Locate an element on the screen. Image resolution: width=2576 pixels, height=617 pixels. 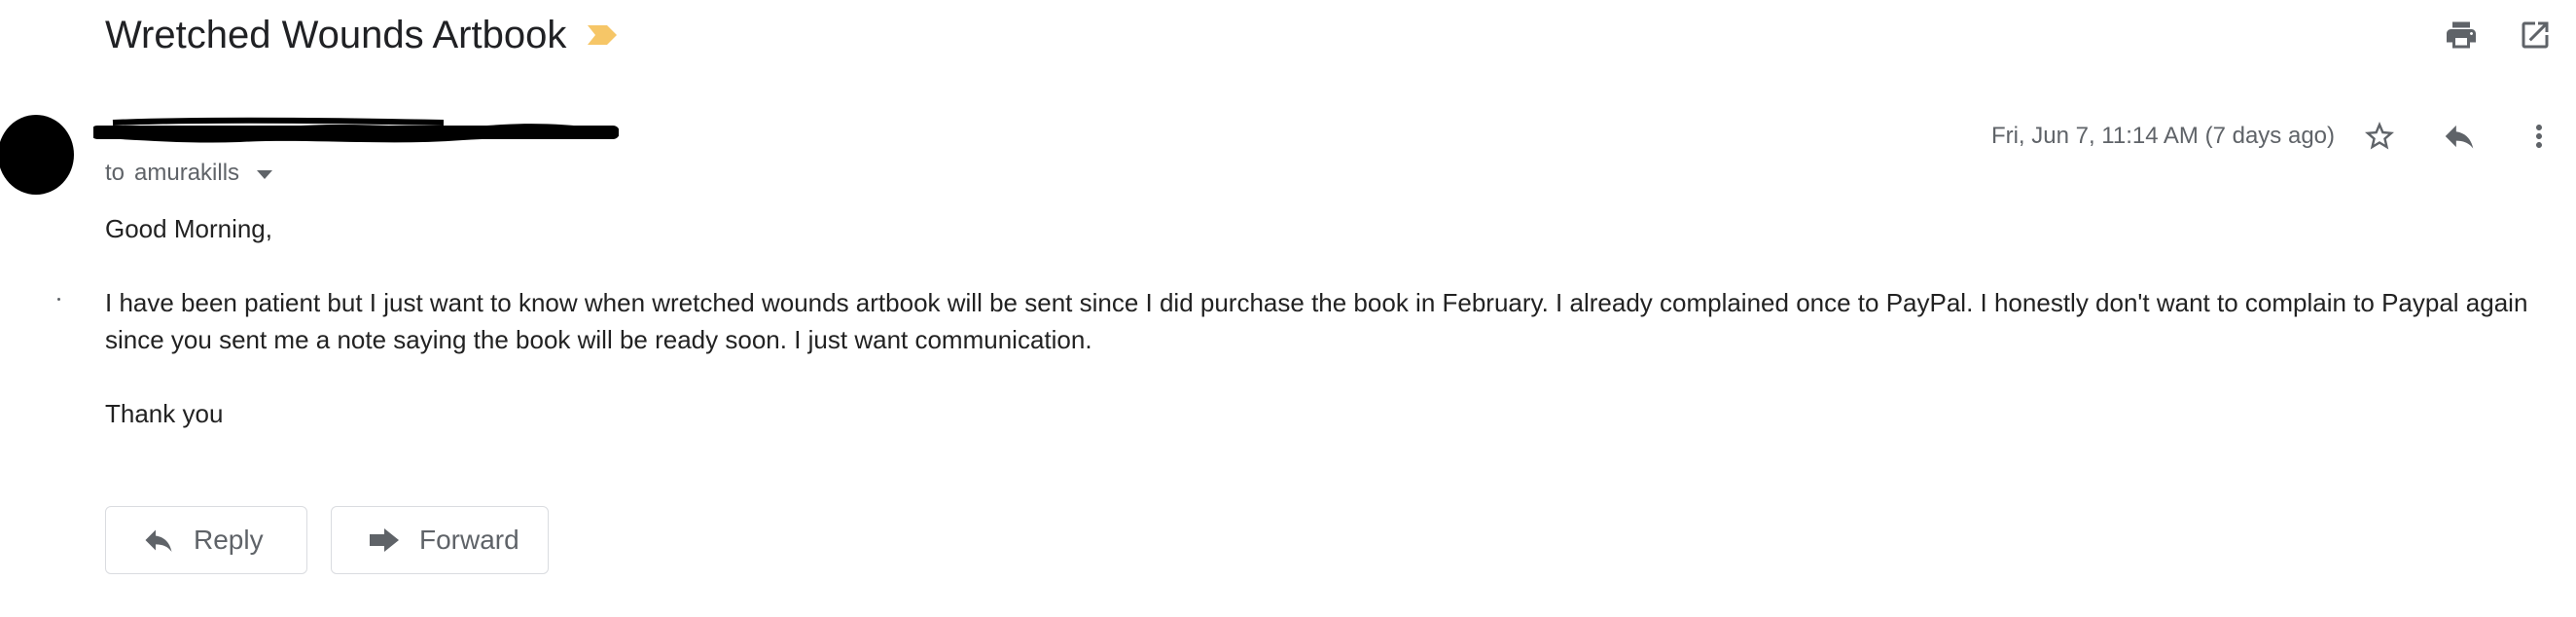
message-meta: Fri, Jun 7, 11:14 AM (7 days ago) is located at coordinates (2283, 137).